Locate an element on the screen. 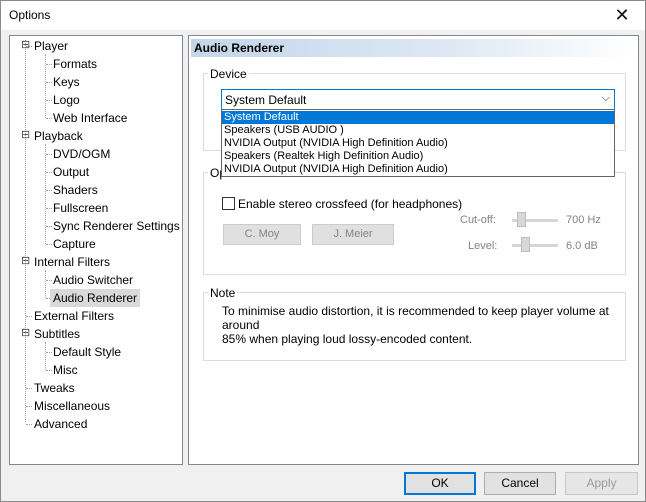 The width and height of the screenshot is (646, 502). chevron-down-icon: ⌵ is located at coordinates (606, 98).